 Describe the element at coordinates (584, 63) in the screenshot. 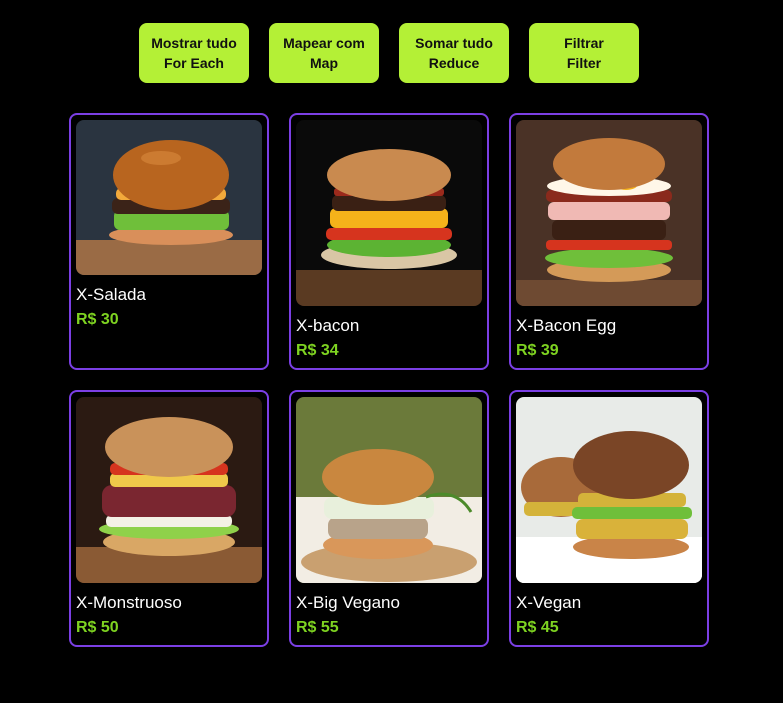

I see `button-label-line2: Filter` at that location.